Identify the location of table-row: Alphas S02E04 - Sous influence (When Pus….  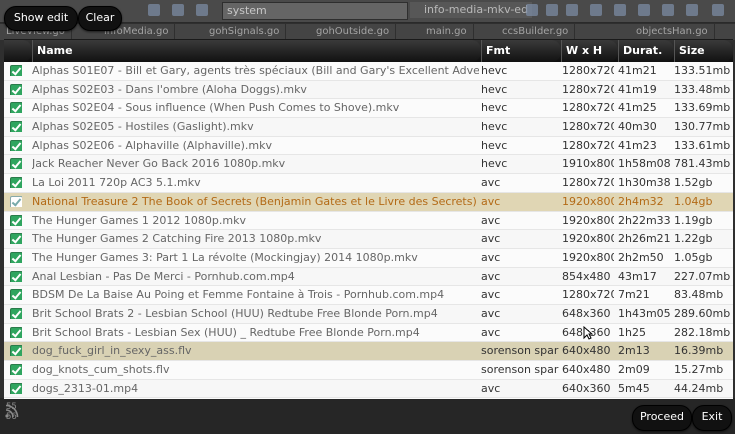
(368, 109).